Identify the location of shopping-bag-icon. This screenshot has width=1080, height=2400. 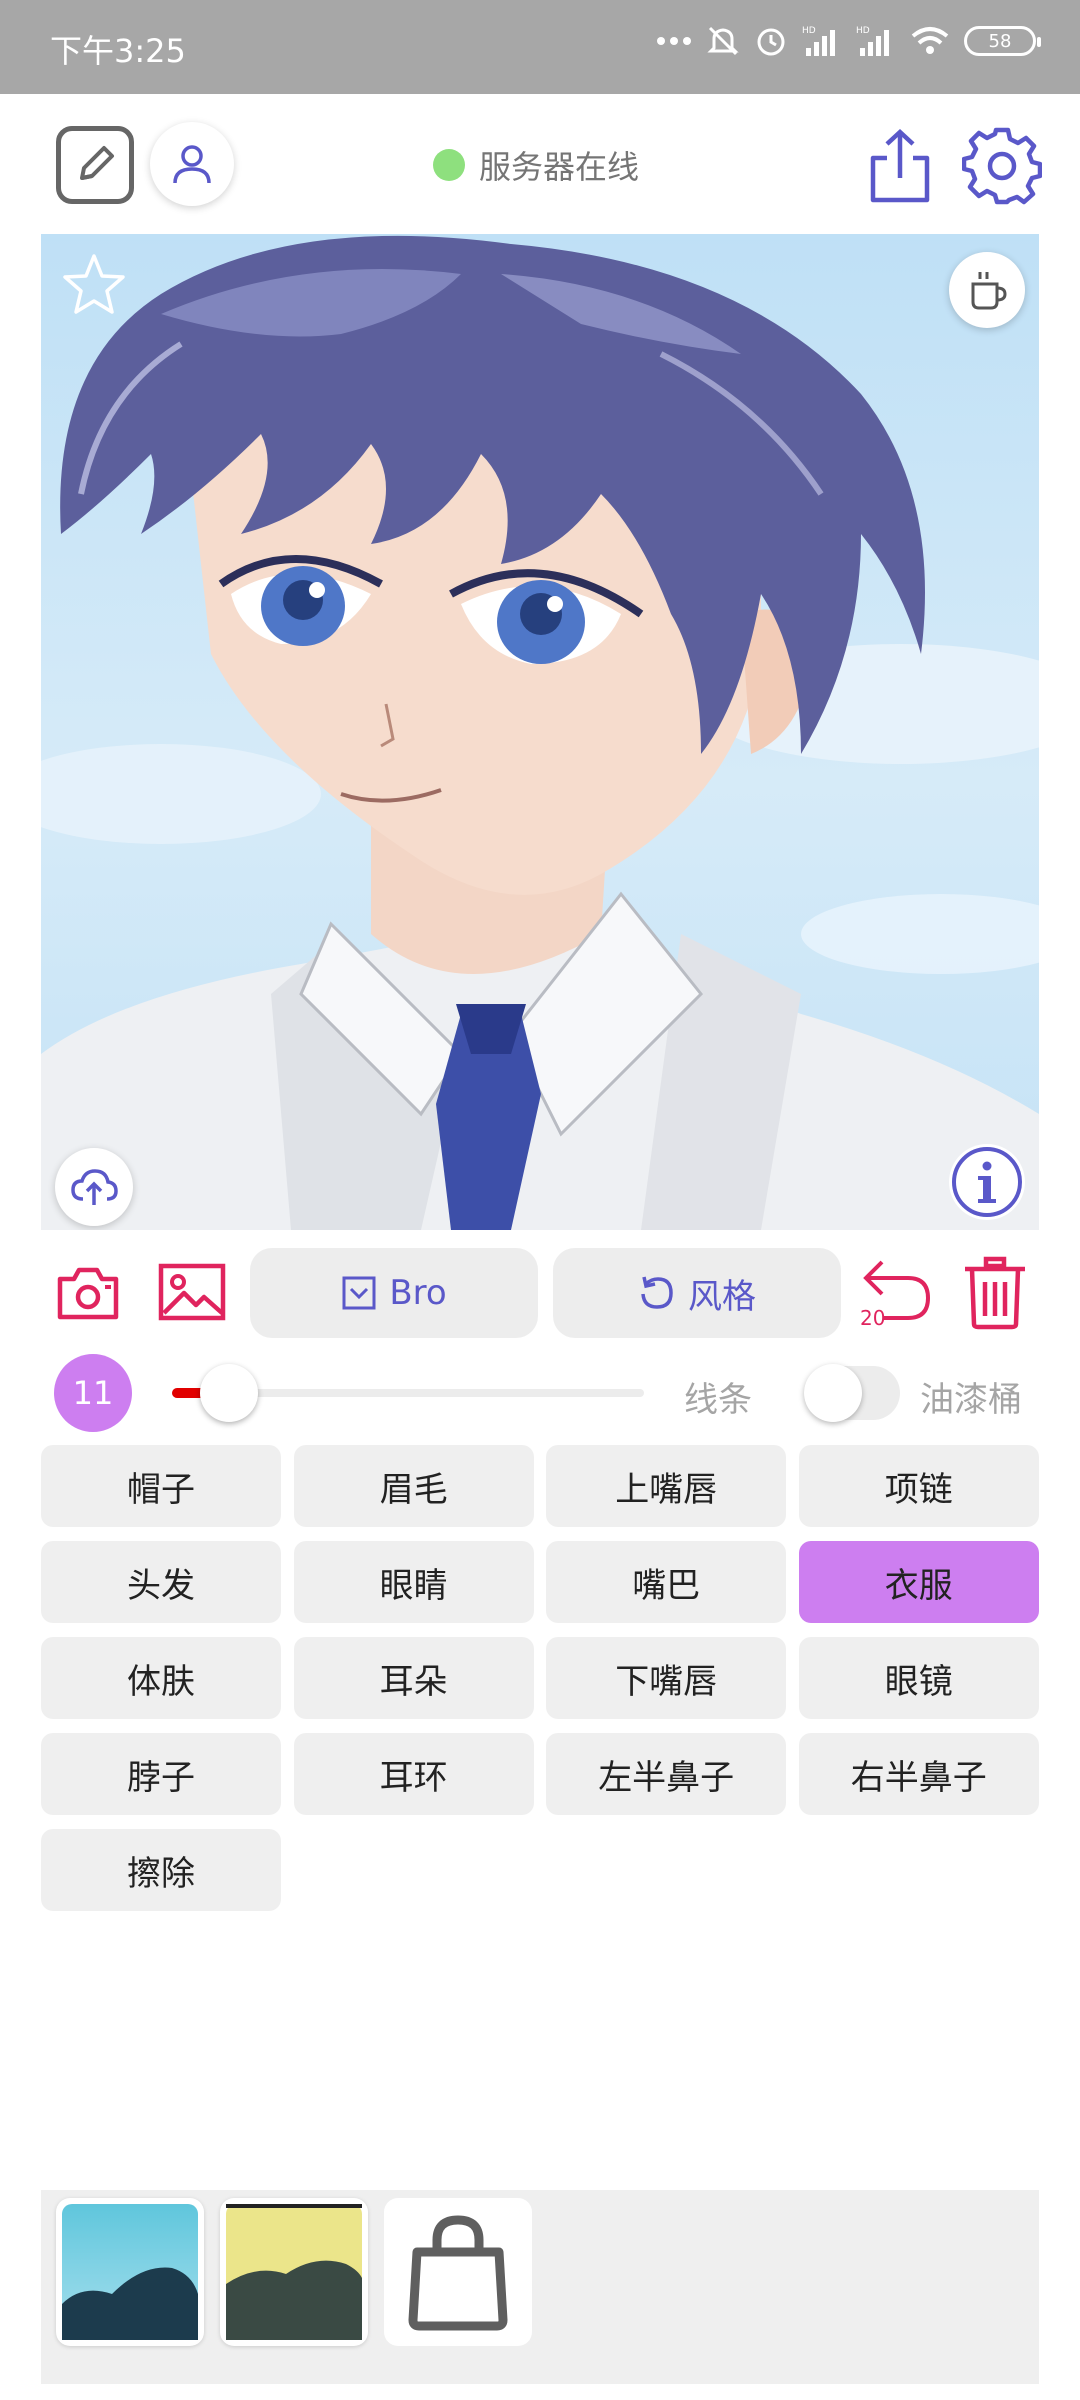
(458, 2273).